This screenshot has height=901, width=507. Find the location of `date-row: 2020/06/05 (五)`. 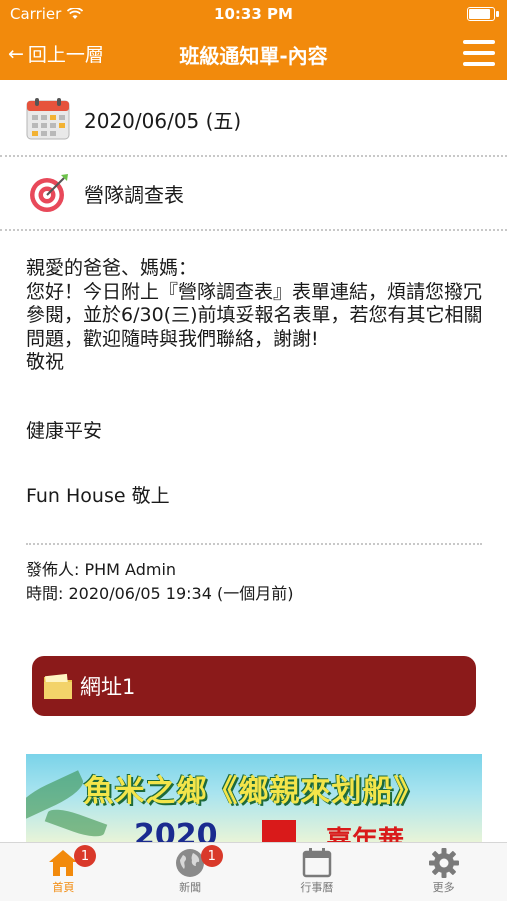

date-row: 2020/06/05 (五) is located at coordinates (253, 119).